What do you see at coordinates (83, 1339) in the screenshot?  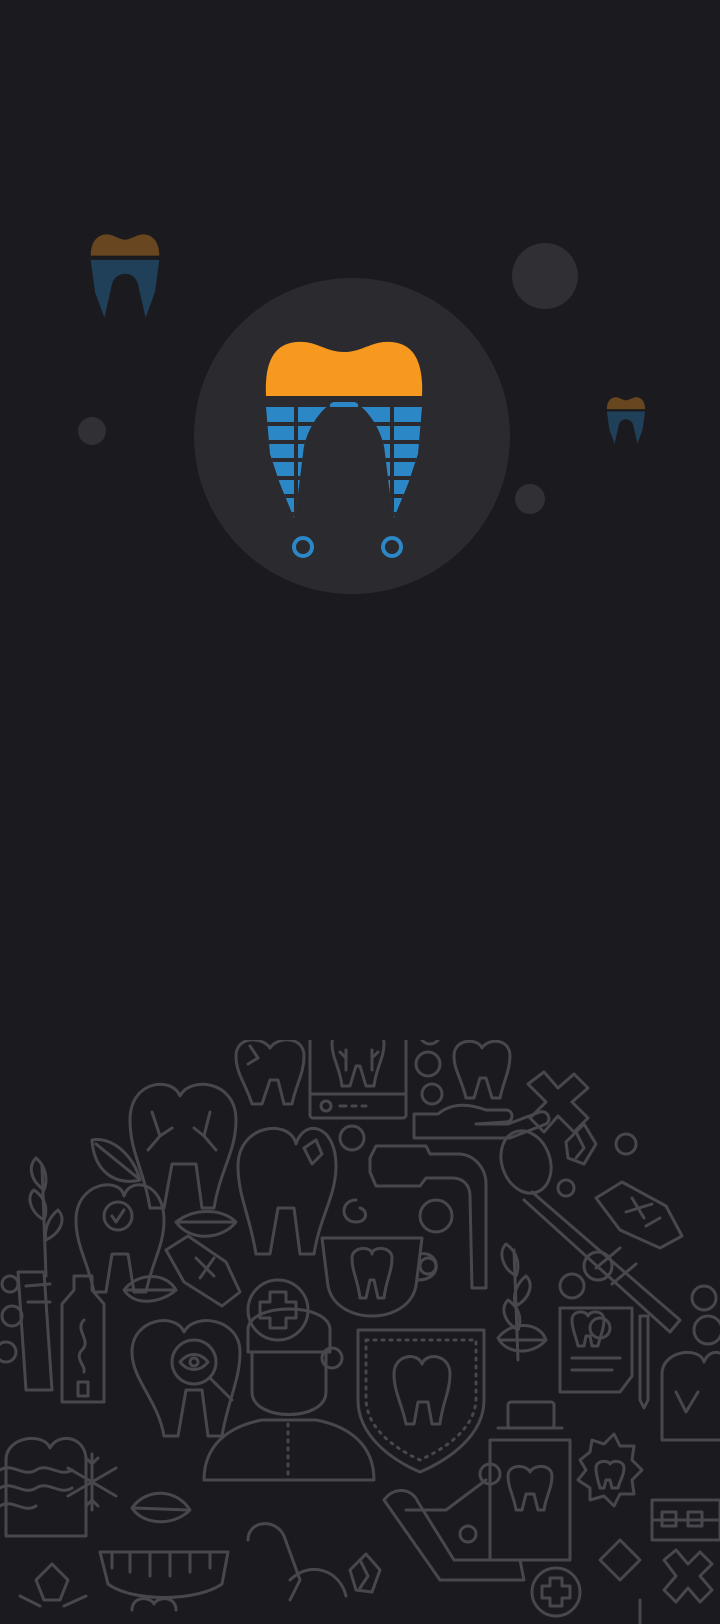 I see `toothpaste-icon` at bounding box center [83, 1339].